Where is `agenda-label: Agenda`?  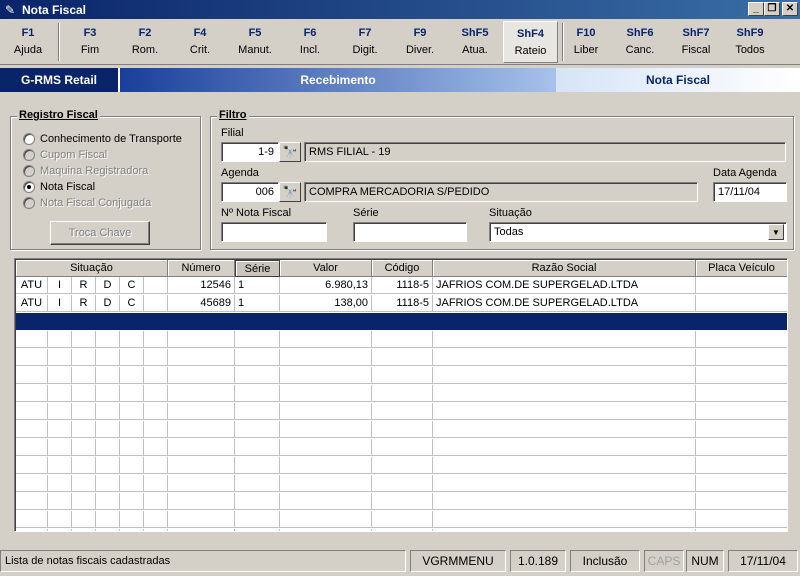 agenda-label: Agenda is located at coordinates (240, 173).